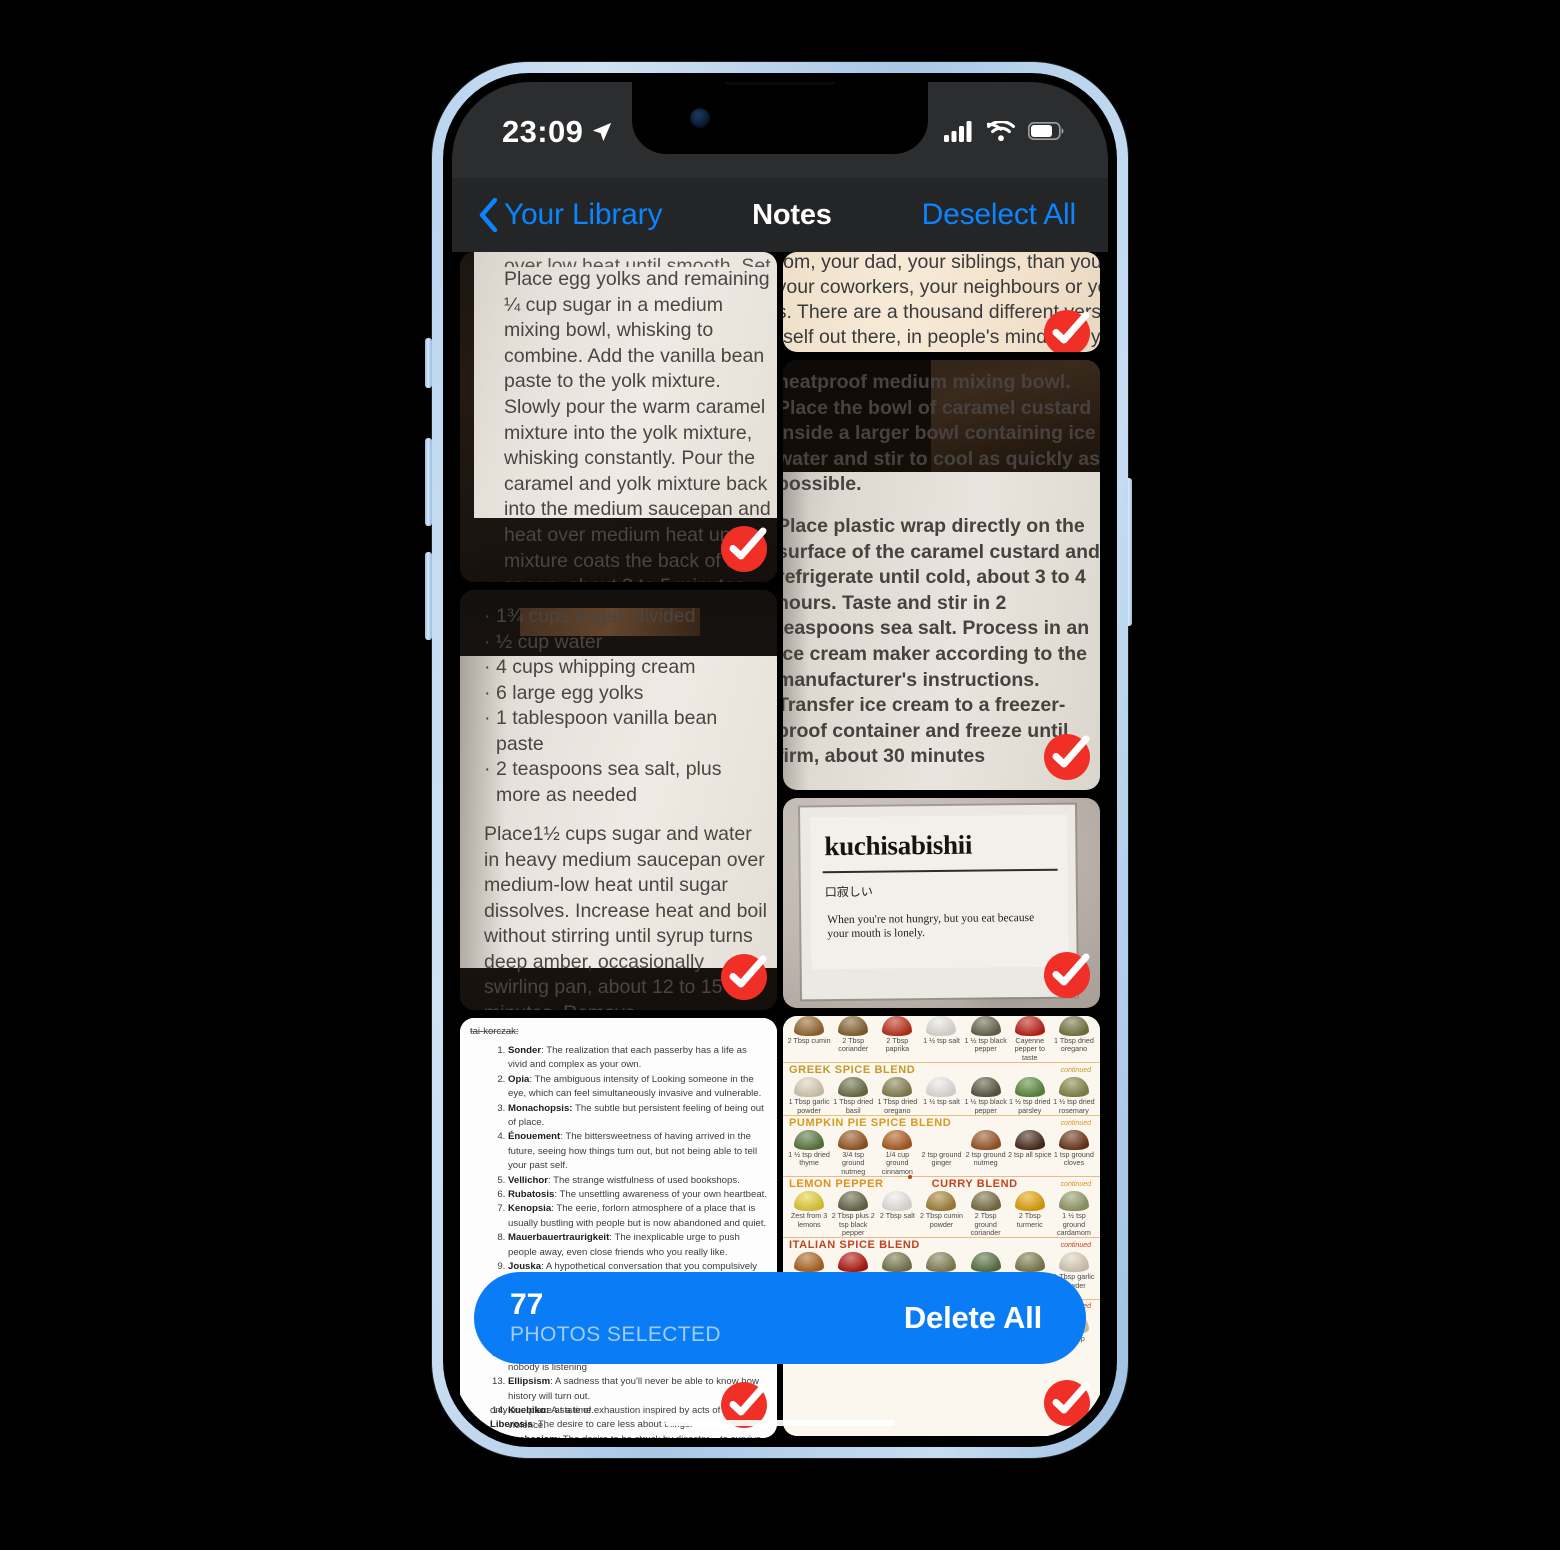 The width and height of the screenshot is (1560, 1550). Describe the element at coordinates (897, 1163) in the screenshot. I see `spice-label: 1/4 cup ground cinnamon` at that location.